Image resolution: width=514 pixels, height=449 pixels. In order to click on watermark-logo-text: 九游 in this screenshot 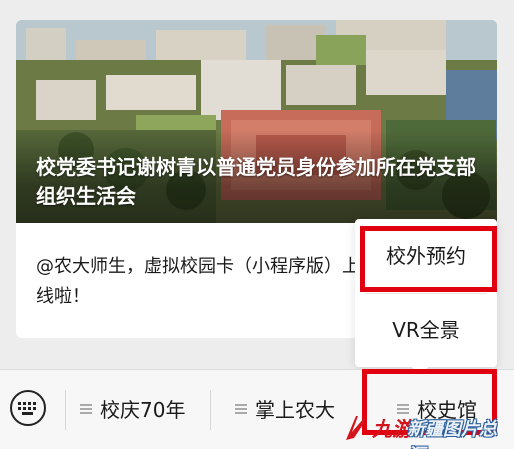, I will do `click(392, 429)`.